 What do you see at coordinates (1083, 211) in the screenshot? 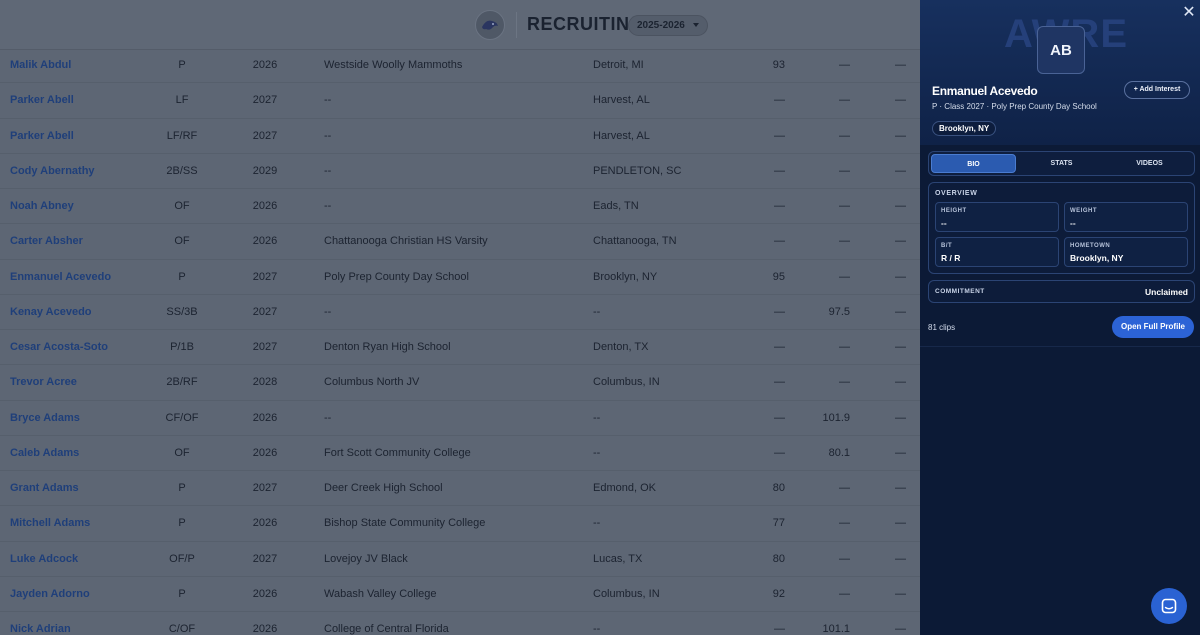
I see `stat-label: WEIGHT` at bounding box center [1083, 211].